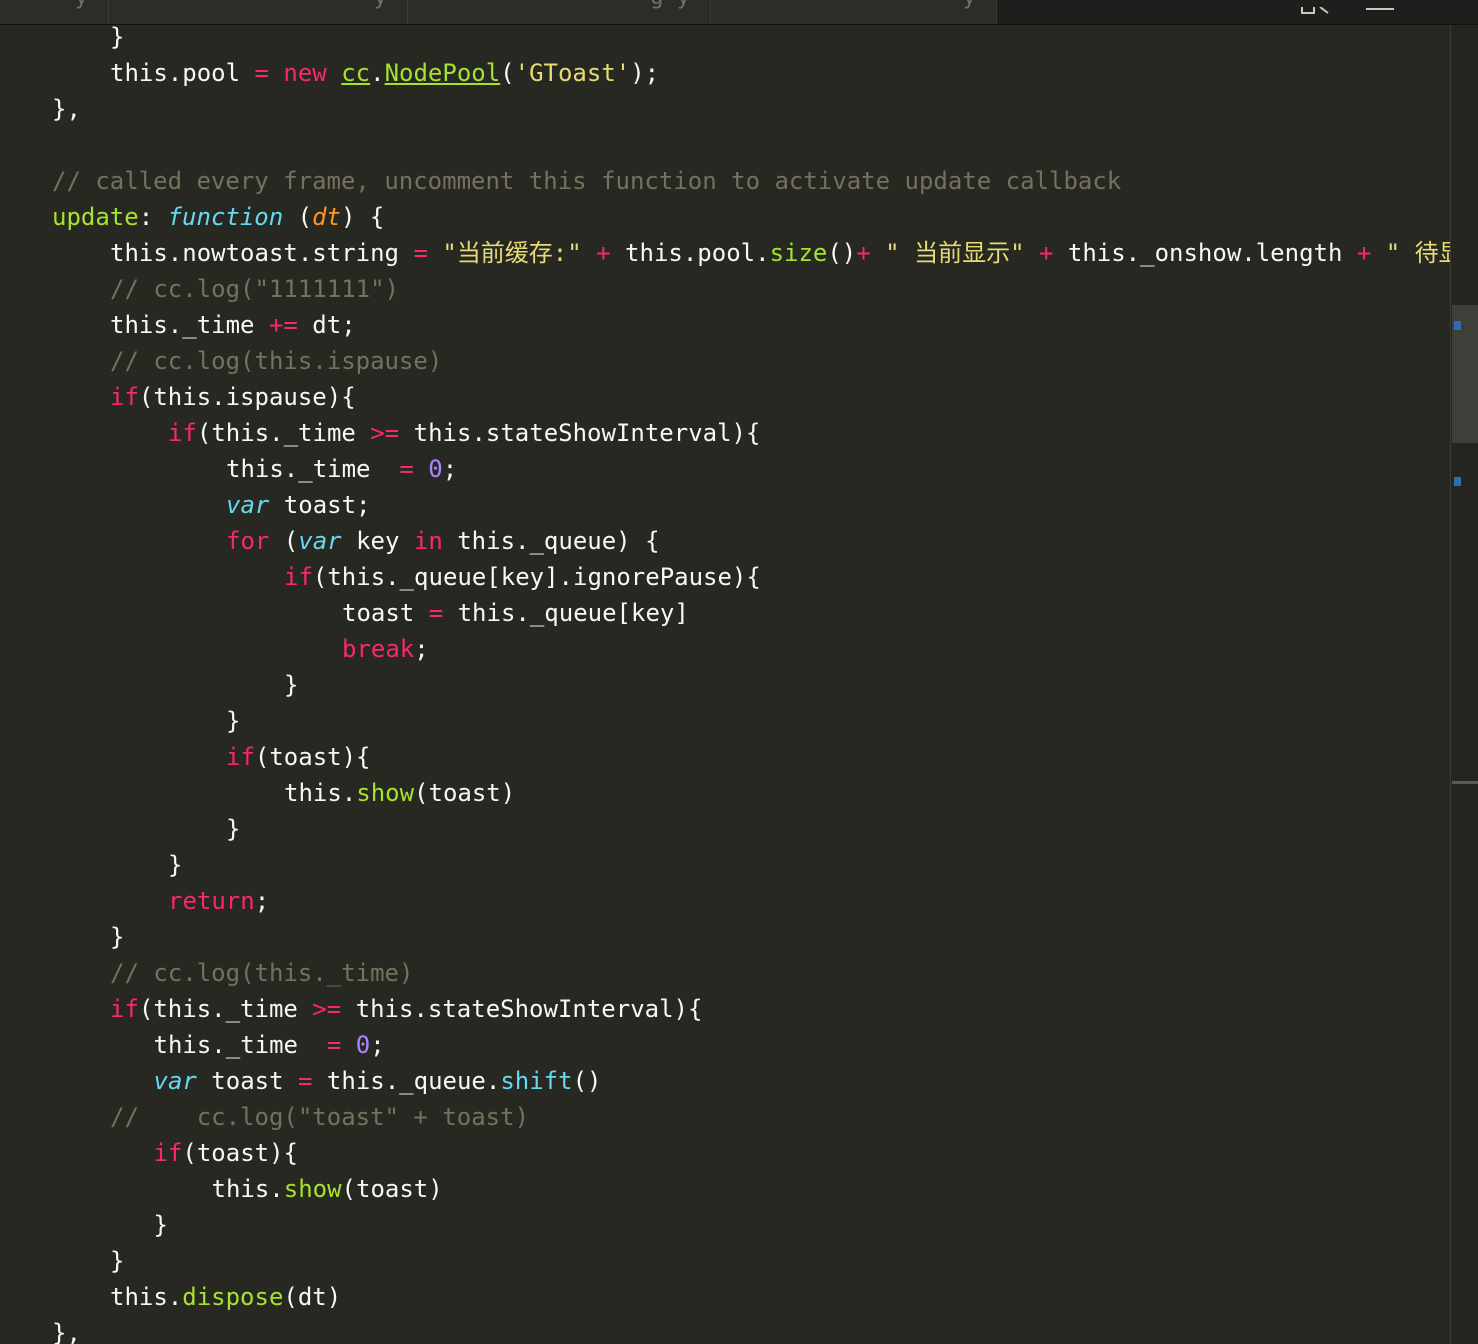  I want to click on code-line: return;, so click(218, 901).